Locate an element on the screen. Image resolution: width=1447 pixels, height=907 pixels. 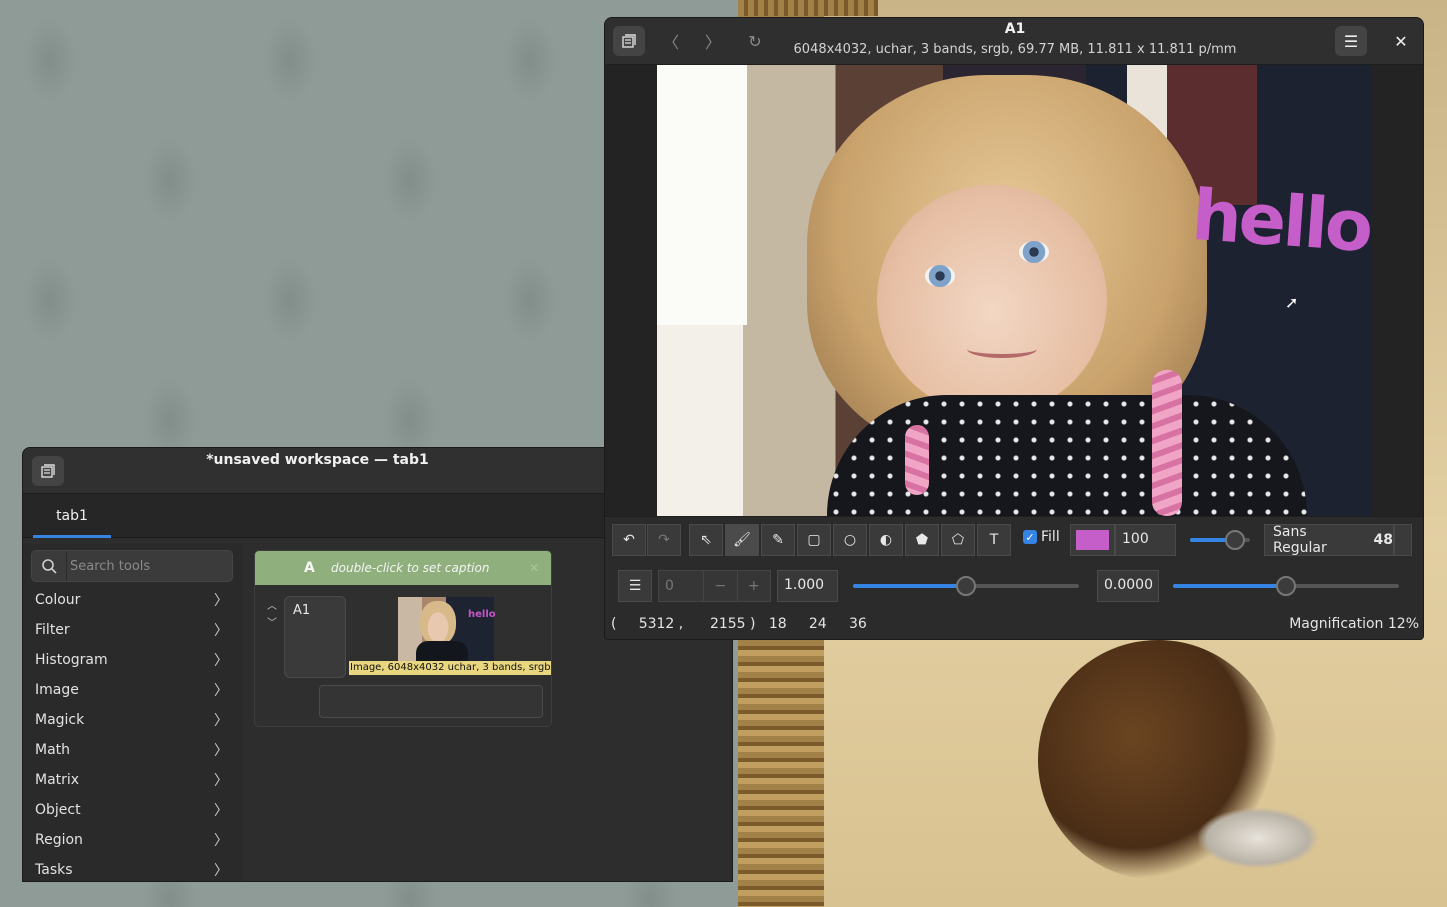
pen-tool-button: ✎ is located at coordinates (778, 540).